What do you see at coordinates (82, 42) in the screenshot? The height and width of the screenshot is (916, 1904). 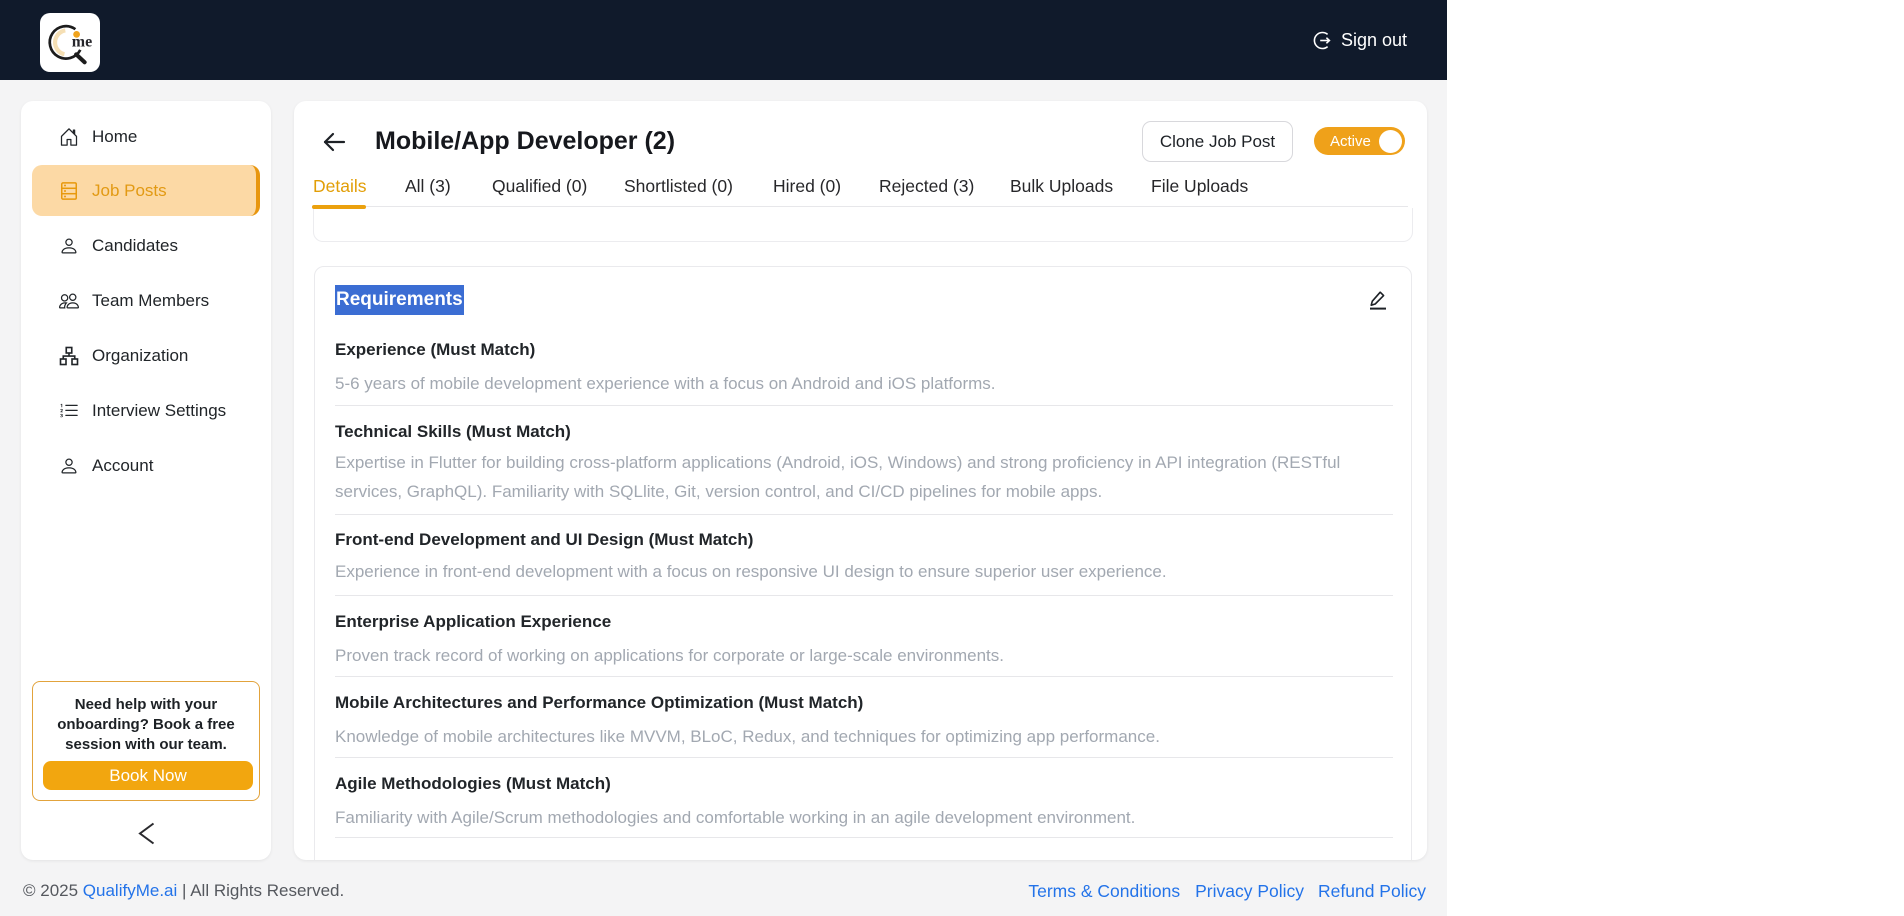 I see `svg-text: me` at bounding box center [82, 42].